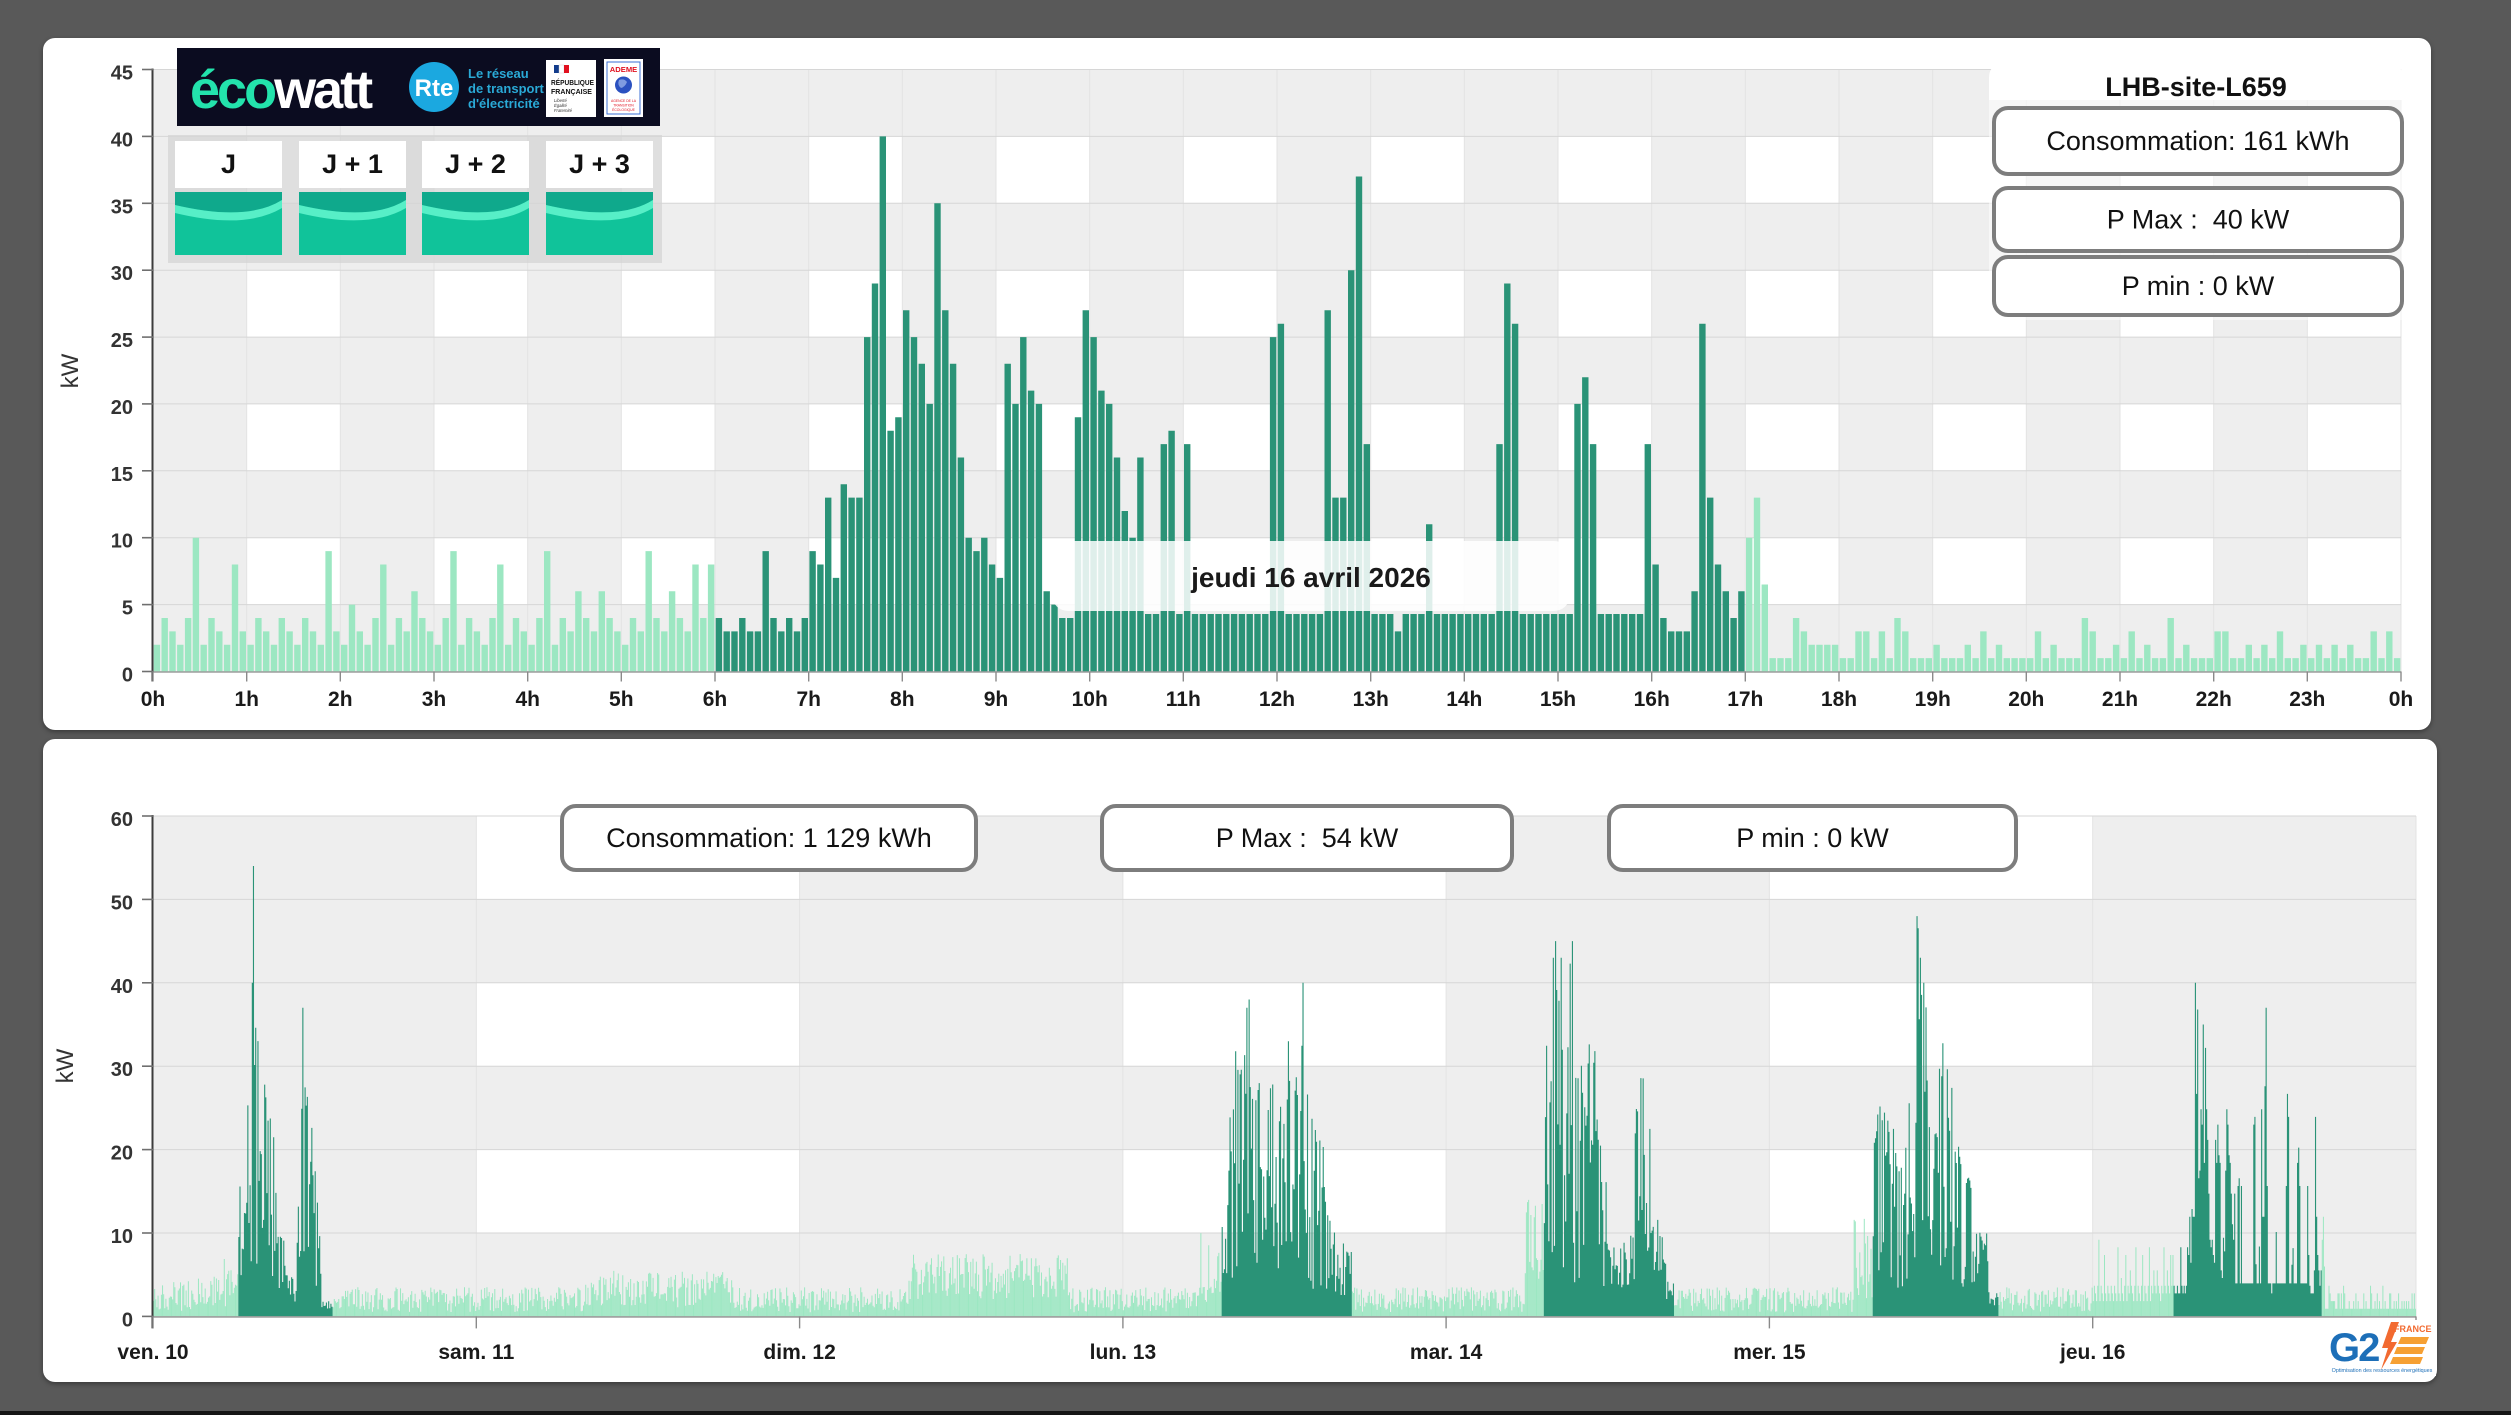 The image size is (2511, 1415). Describe the element at coordinates (340, 699) in the screenshot. I see `svg-text: 2h` at that location.